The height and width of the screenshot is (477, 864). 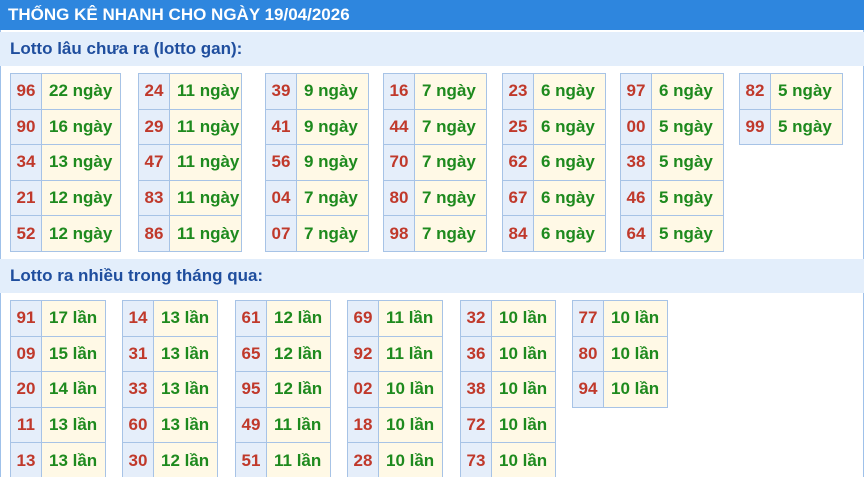 What do you see at coordinates (65, 127) in the screenshot?
I see `table-row: 90 16 ngày` at bounding box center [65, 127].